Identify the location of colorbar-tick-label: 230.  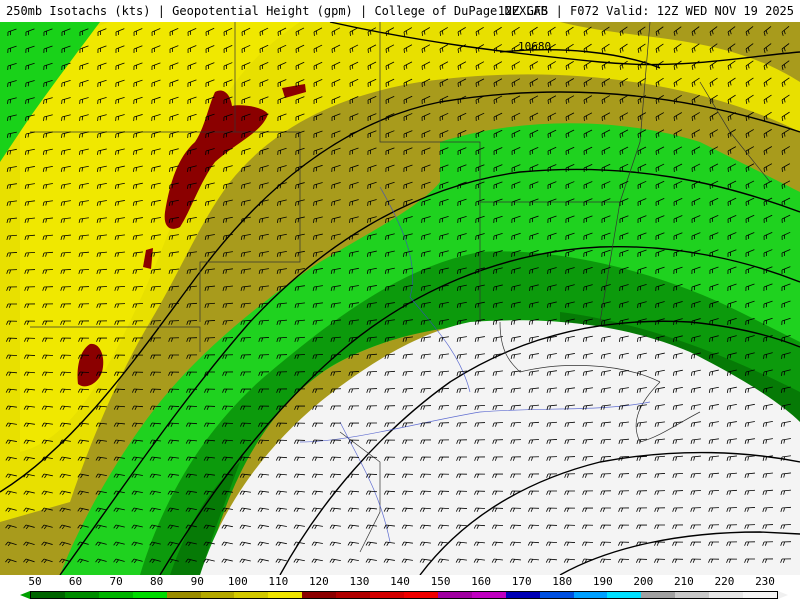
(765, 581).